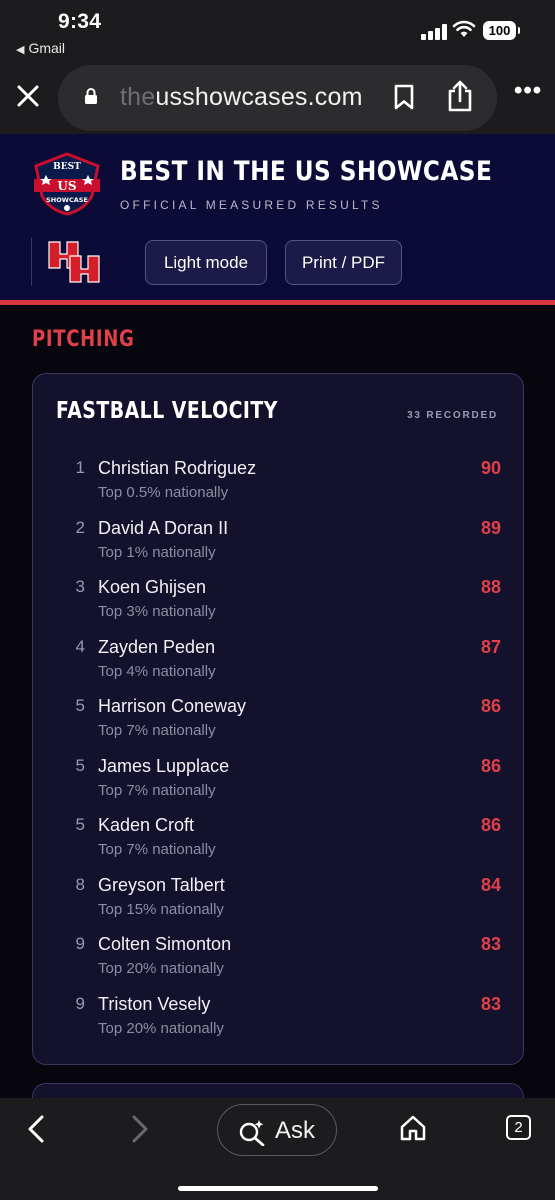 The height and width of the screenshot is (1200, 555). What do you see at coordinates (163, 492) in the screenshot?
I see `national-percentile: Top 0.5% nationally` at bounding box center [163, 492].